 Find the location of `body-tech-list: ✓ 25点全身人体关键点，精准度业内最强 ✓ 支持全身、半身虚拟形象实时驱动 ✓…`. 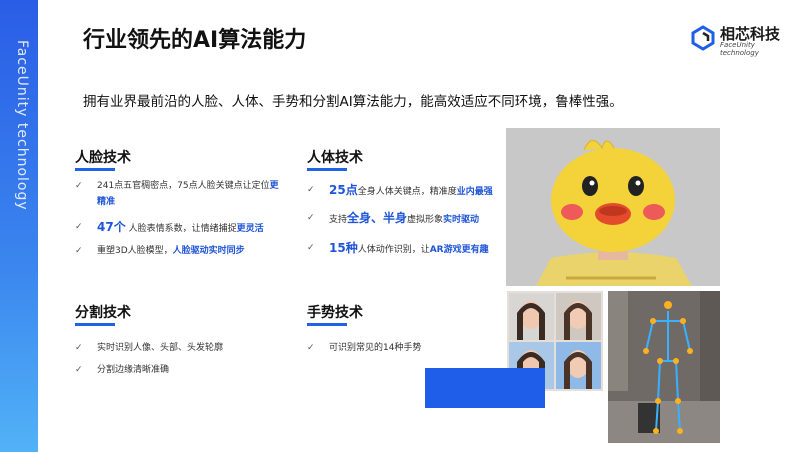

body-tech-list: ✓ 25点全身人体关键点，精准度业内最强 ✓ 支持全身、半身虚拟形象实时驱动 ✓… is located at coordinates (407, 221).